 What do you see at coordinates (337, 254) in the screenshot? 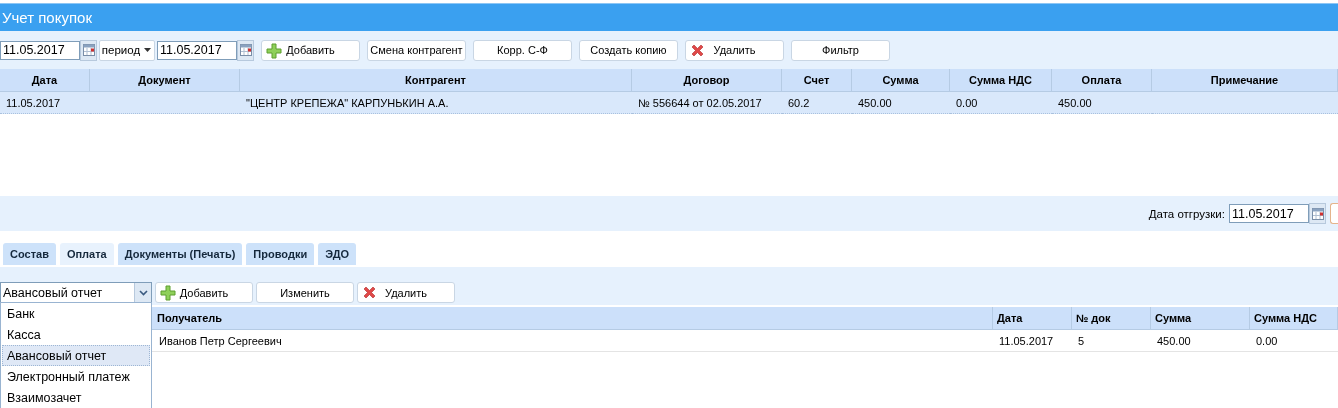
I see `tab: ЭДО` at bounding box center [337, 254].